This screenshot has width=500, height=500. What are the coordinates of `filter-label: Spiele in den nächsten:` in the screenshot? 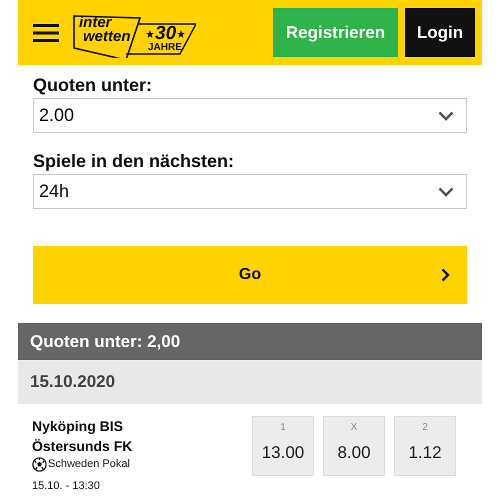 It's located at (134, 161).